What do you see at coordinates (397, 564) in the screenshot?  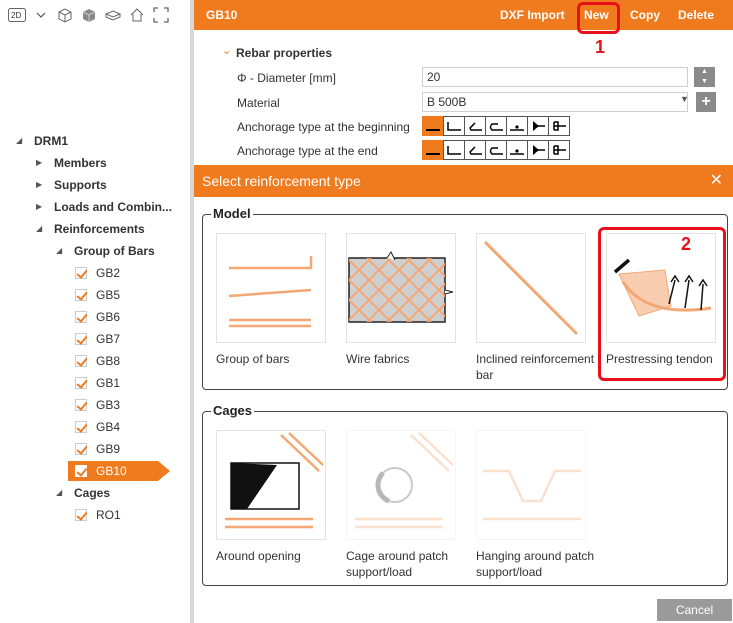 I see `tile-label: Cage around patch support/load` at bounding box center [397, 564].